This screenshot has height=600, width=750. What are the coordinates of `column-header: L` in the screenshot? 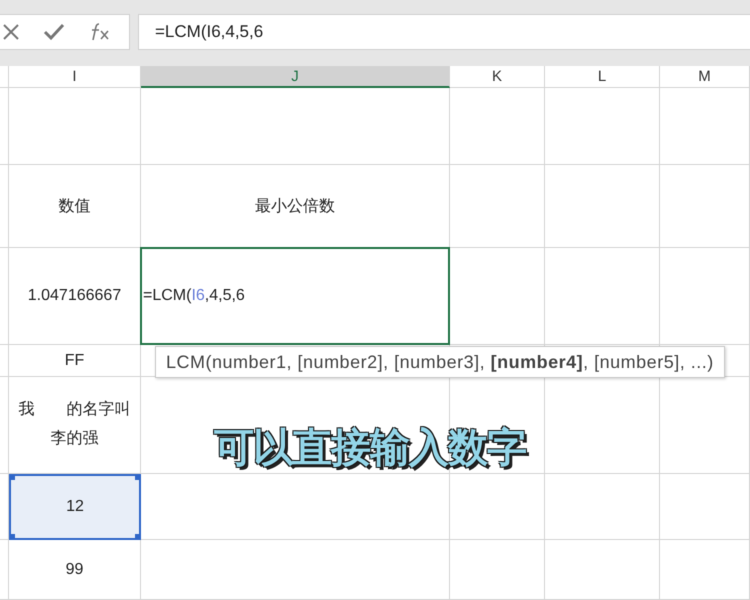 It's located at (602, 77).